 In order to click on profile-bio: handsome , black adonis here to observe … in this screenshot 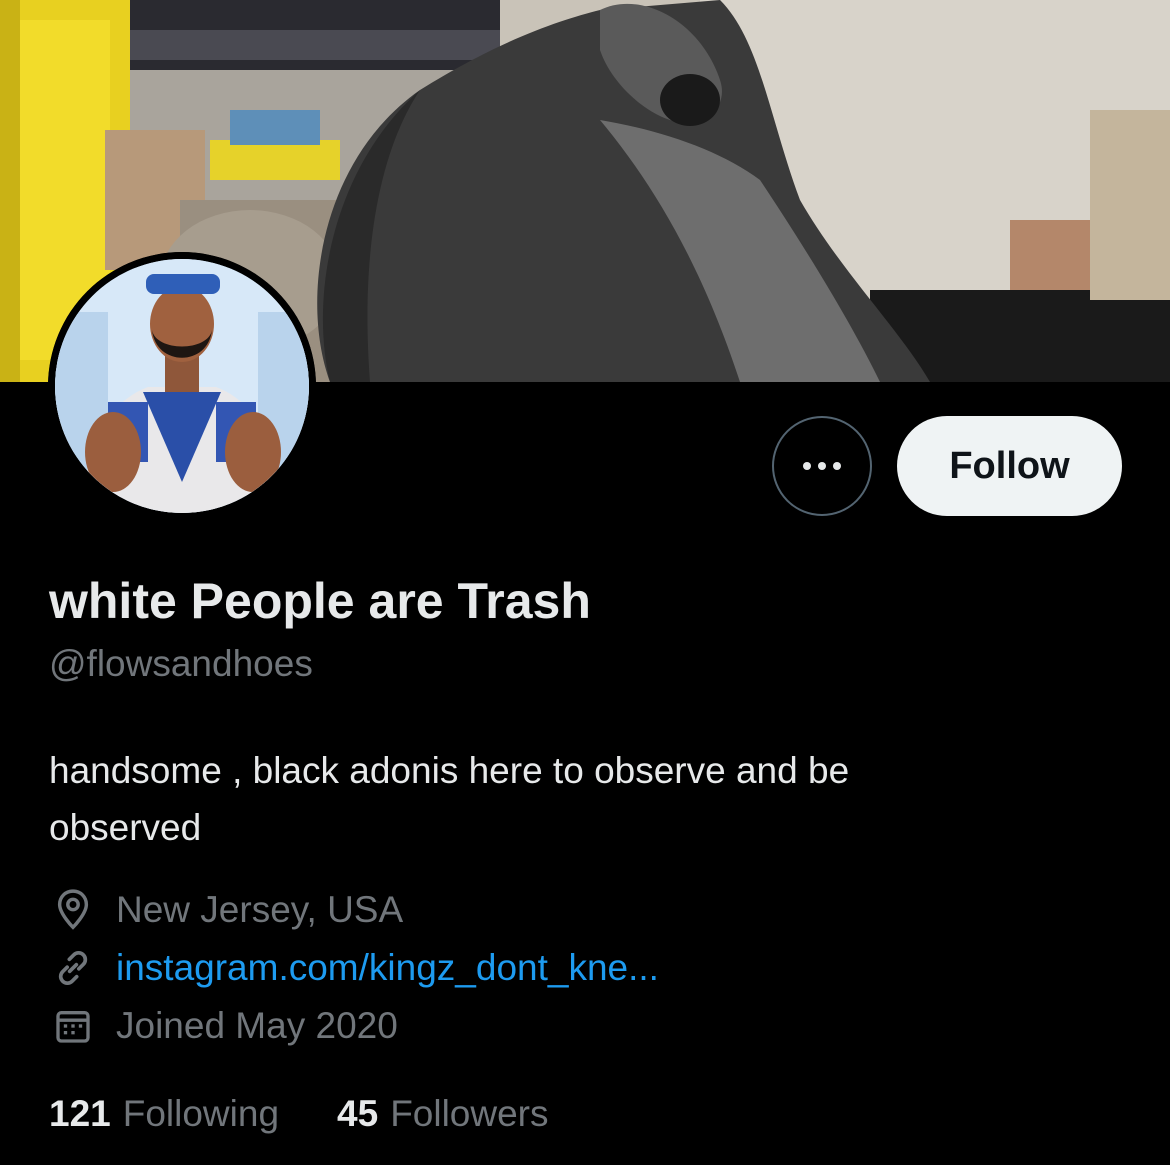, I will do `click(449, 799)`.